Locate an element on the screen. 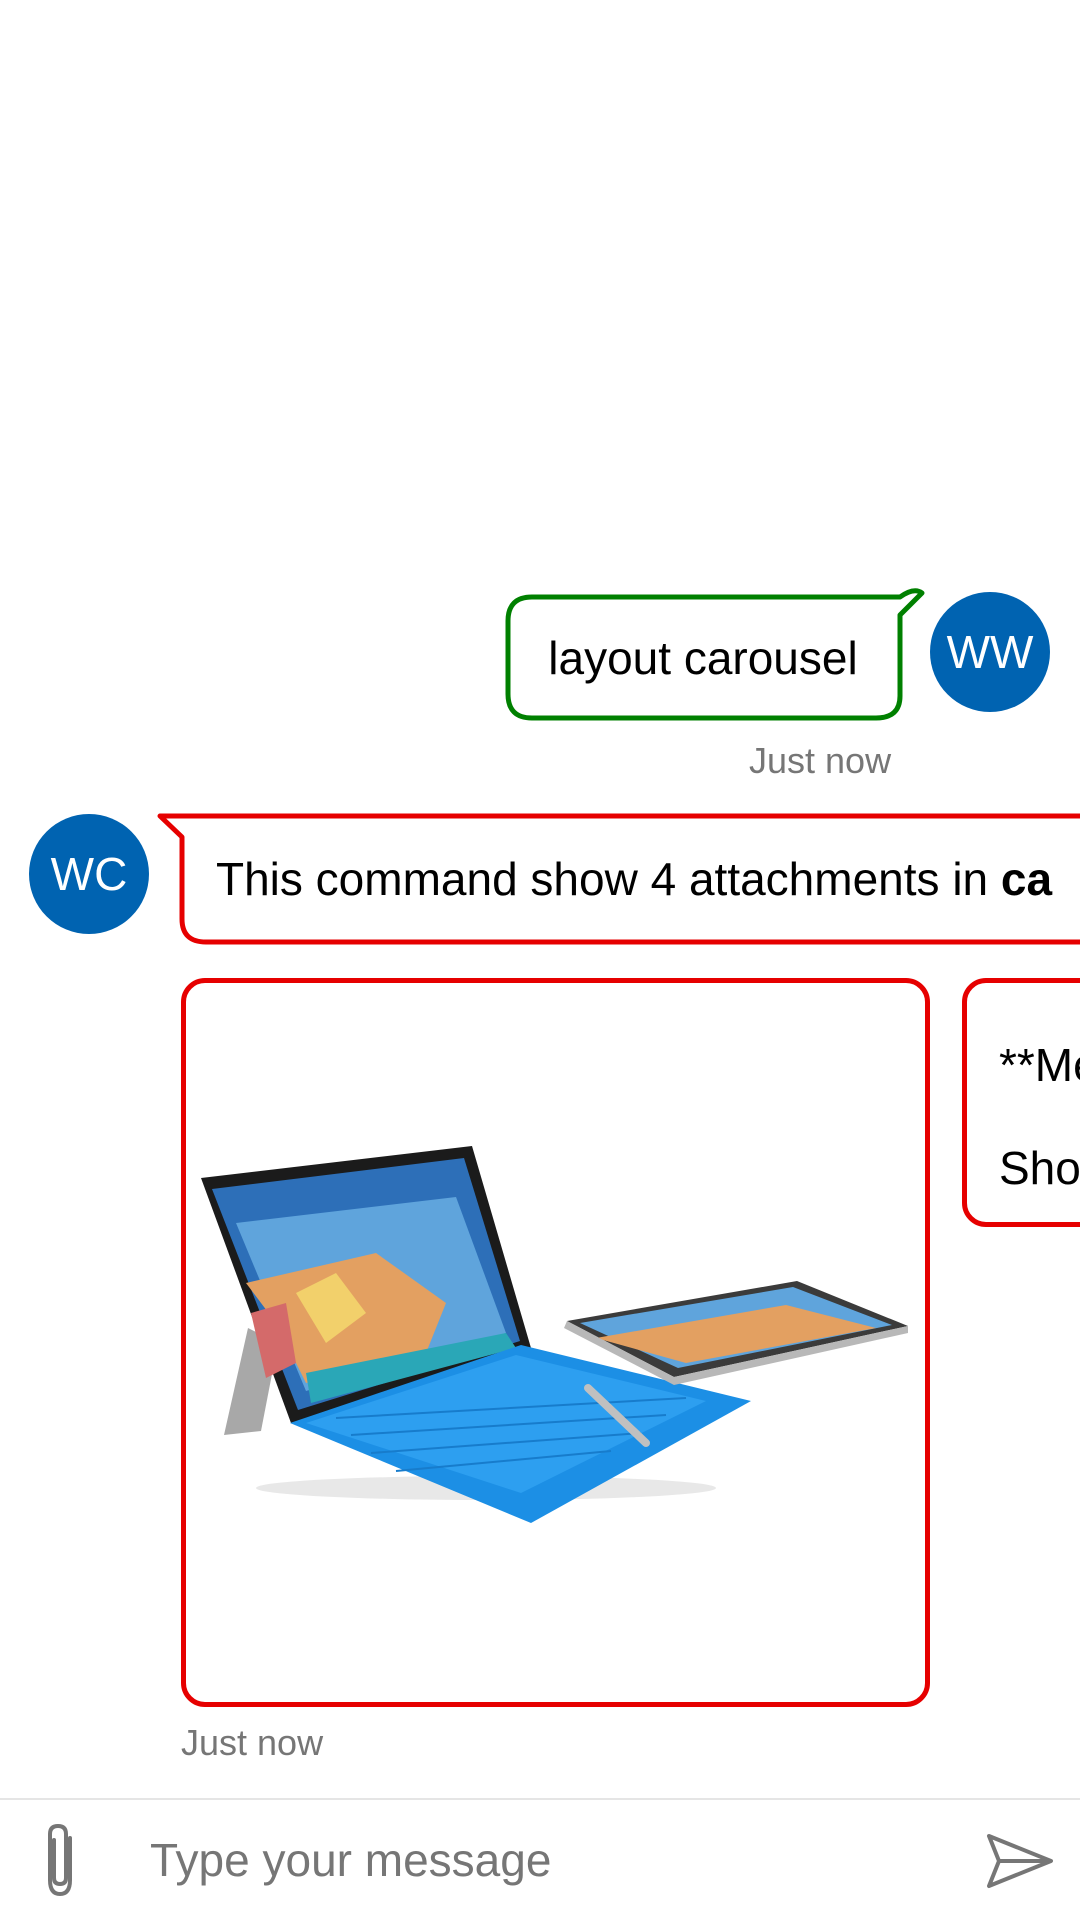 The height and width of the screenshot is (1920, 1080). paperclip-icon is located at coordinates (60, 1860).